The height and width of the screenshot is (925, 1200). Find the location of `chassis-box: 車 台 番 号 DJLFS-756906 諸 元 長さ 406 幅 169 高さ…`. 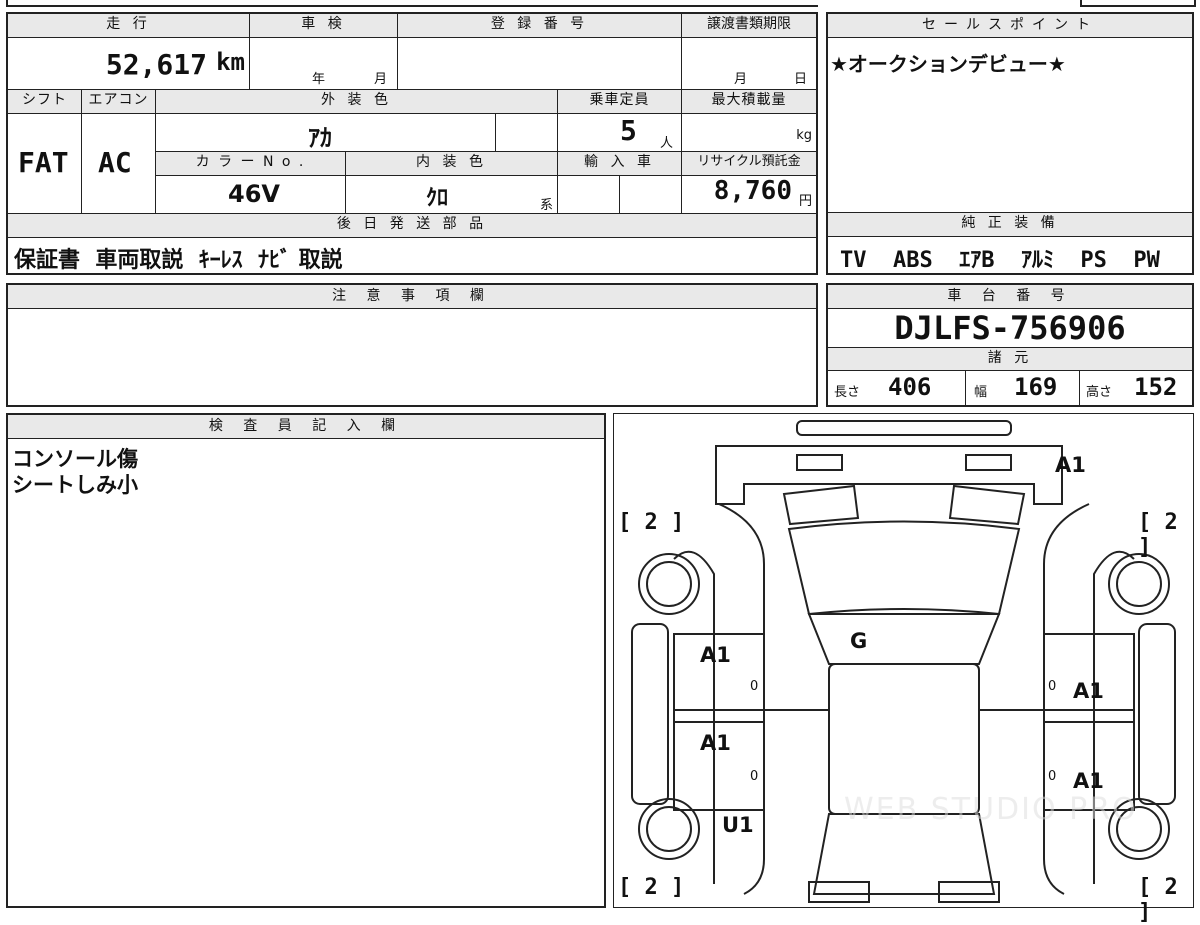

chassis-box: 車 台 番 号 DJLFS-756906 諸 元 長さ 406 幅 169 高さ… is located at coordinates (1010, 345).